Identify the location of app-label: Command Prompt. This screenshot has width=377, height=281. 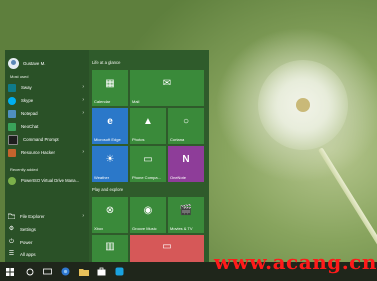
(41, 139).